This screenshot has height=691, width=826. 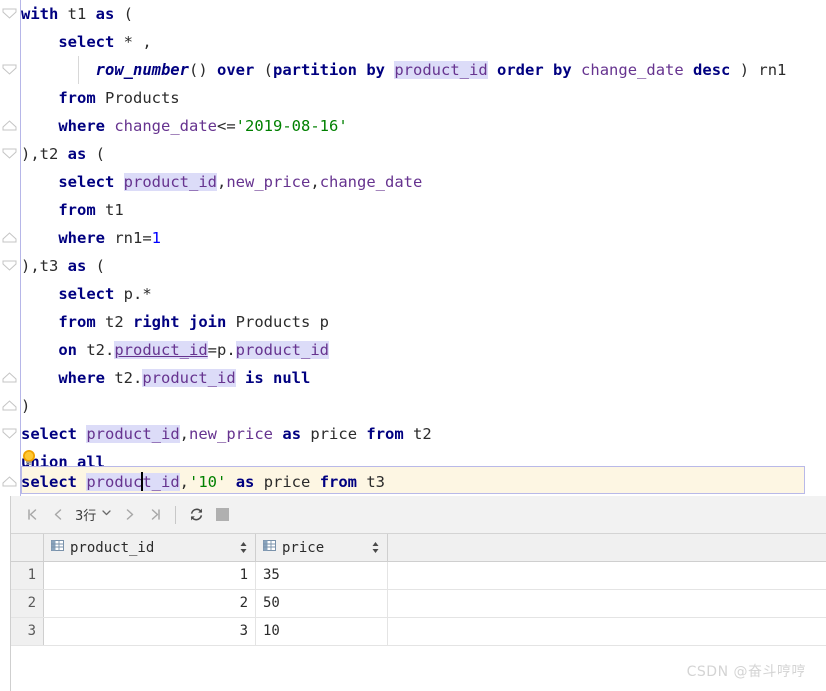 I want to click on code-line: where rn1=1, so click(x=91, y=238).